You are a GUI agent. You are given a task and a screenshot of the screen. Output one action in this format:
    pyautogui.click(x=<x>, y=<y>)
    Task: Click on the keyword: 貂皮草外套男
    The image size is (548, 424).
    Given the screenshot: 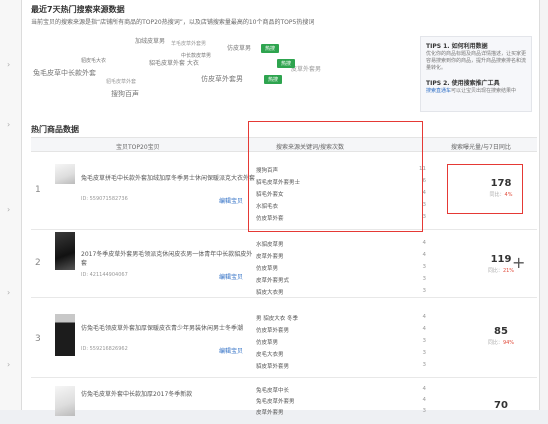 What is the action you would take?
    pyautogui.click(x=273, y=367)
    